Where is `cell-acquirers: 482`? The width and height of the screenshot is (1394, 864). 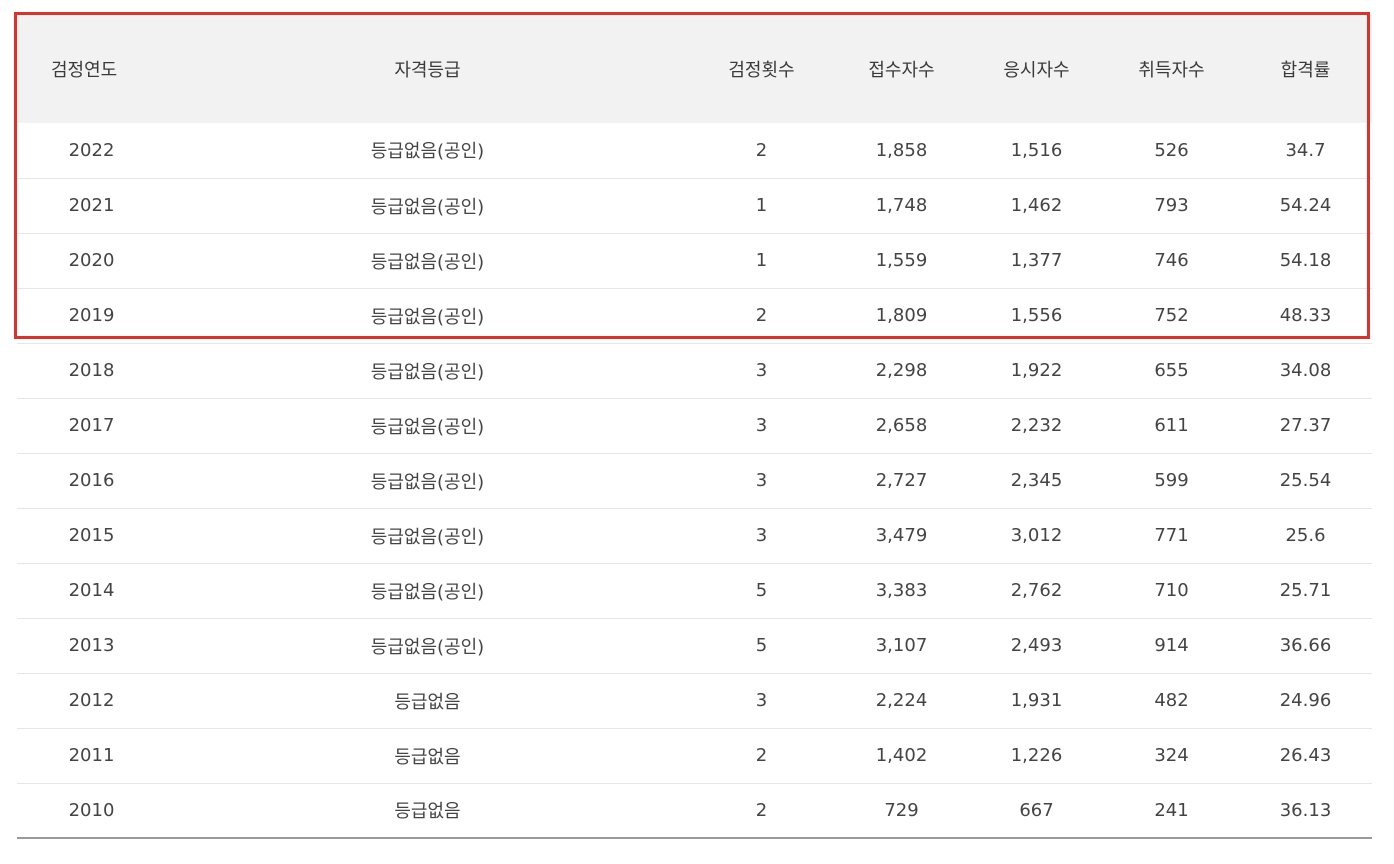 cell-acquirers: 482 is located at coordinates (1171, 700).